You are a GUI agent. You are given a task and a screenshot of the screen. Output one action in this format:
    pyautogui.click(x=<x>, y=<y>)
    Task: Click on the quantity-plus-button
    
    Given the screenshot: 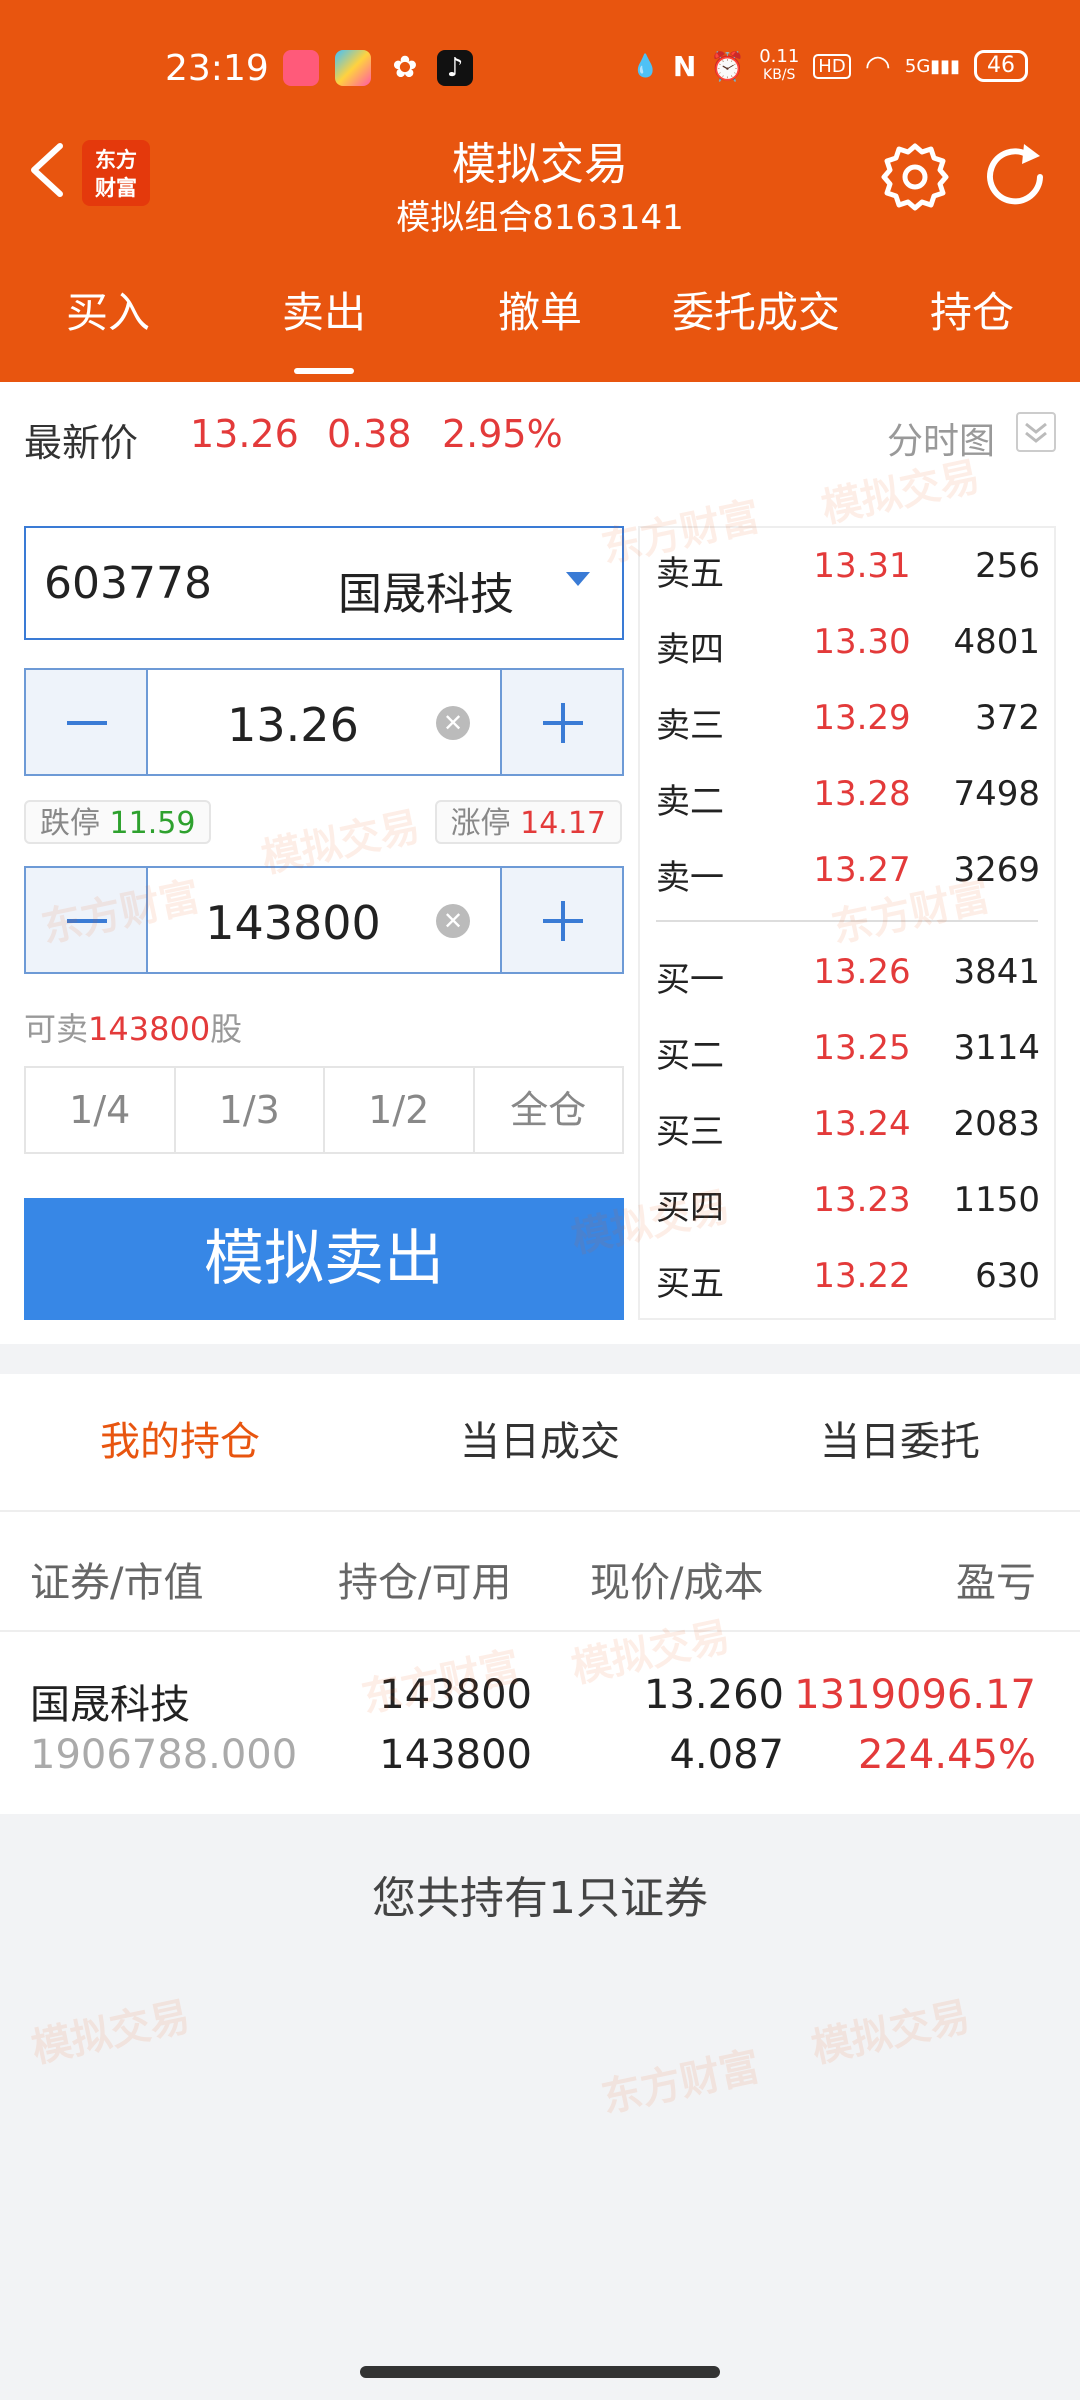 What is the action you would take?
    pyautogui.click(x=561, y=920)
    